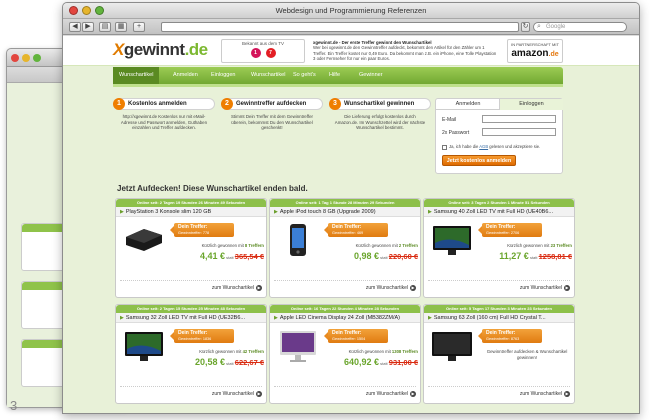 Image resolution: width=650 pixels, height=420 pixels. Describe the element at coordinates (185, 75) in the screenshot. I see `nav-item-1: Anmelden` at that location.